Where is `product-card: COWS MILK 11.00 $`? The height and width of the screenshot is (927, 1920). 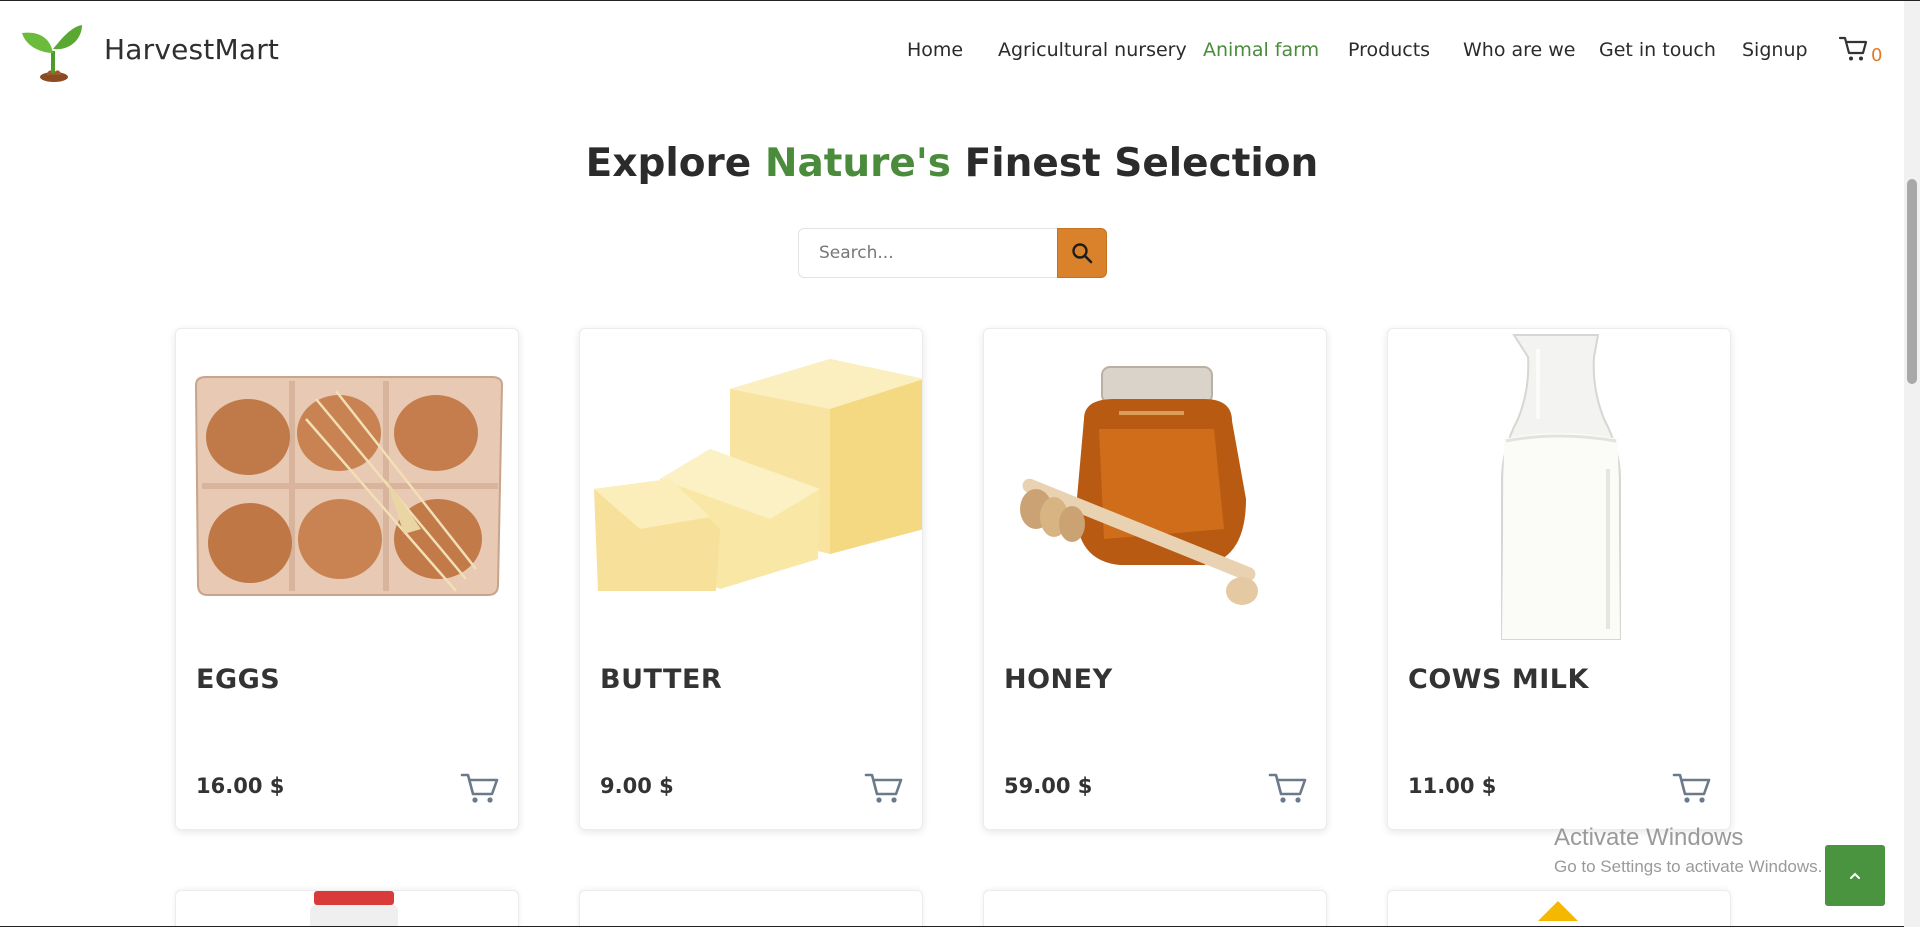
product-card: COWS MILK 11.00 $ is located at coordinates (1559, 579).